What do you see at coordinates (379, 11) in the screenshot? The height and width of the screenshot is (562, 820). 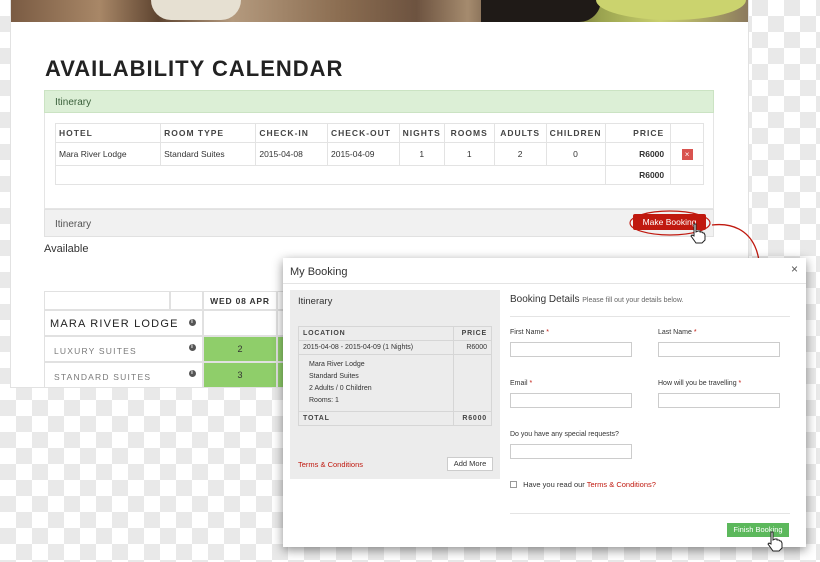 I see `hero-image` at bounding box center [379, 11].